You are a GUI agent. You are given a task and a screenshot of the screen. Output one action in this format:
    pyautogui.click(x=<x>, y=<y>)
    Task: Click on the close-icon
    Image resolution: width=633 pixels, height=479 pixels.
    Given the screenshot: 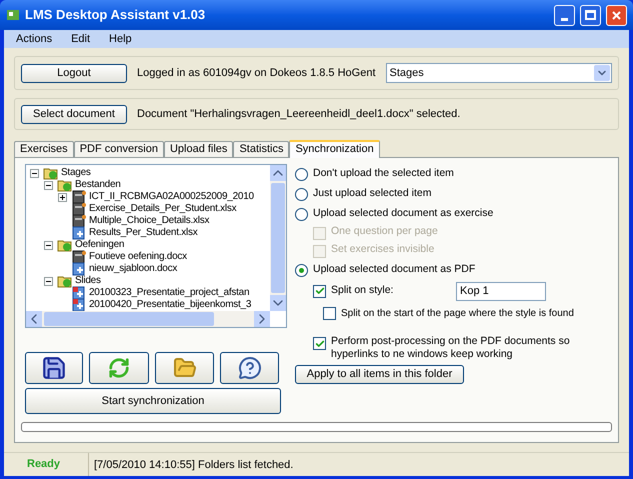 What is the action you would take?
    pyautogui.click(x=616, y=15)
    